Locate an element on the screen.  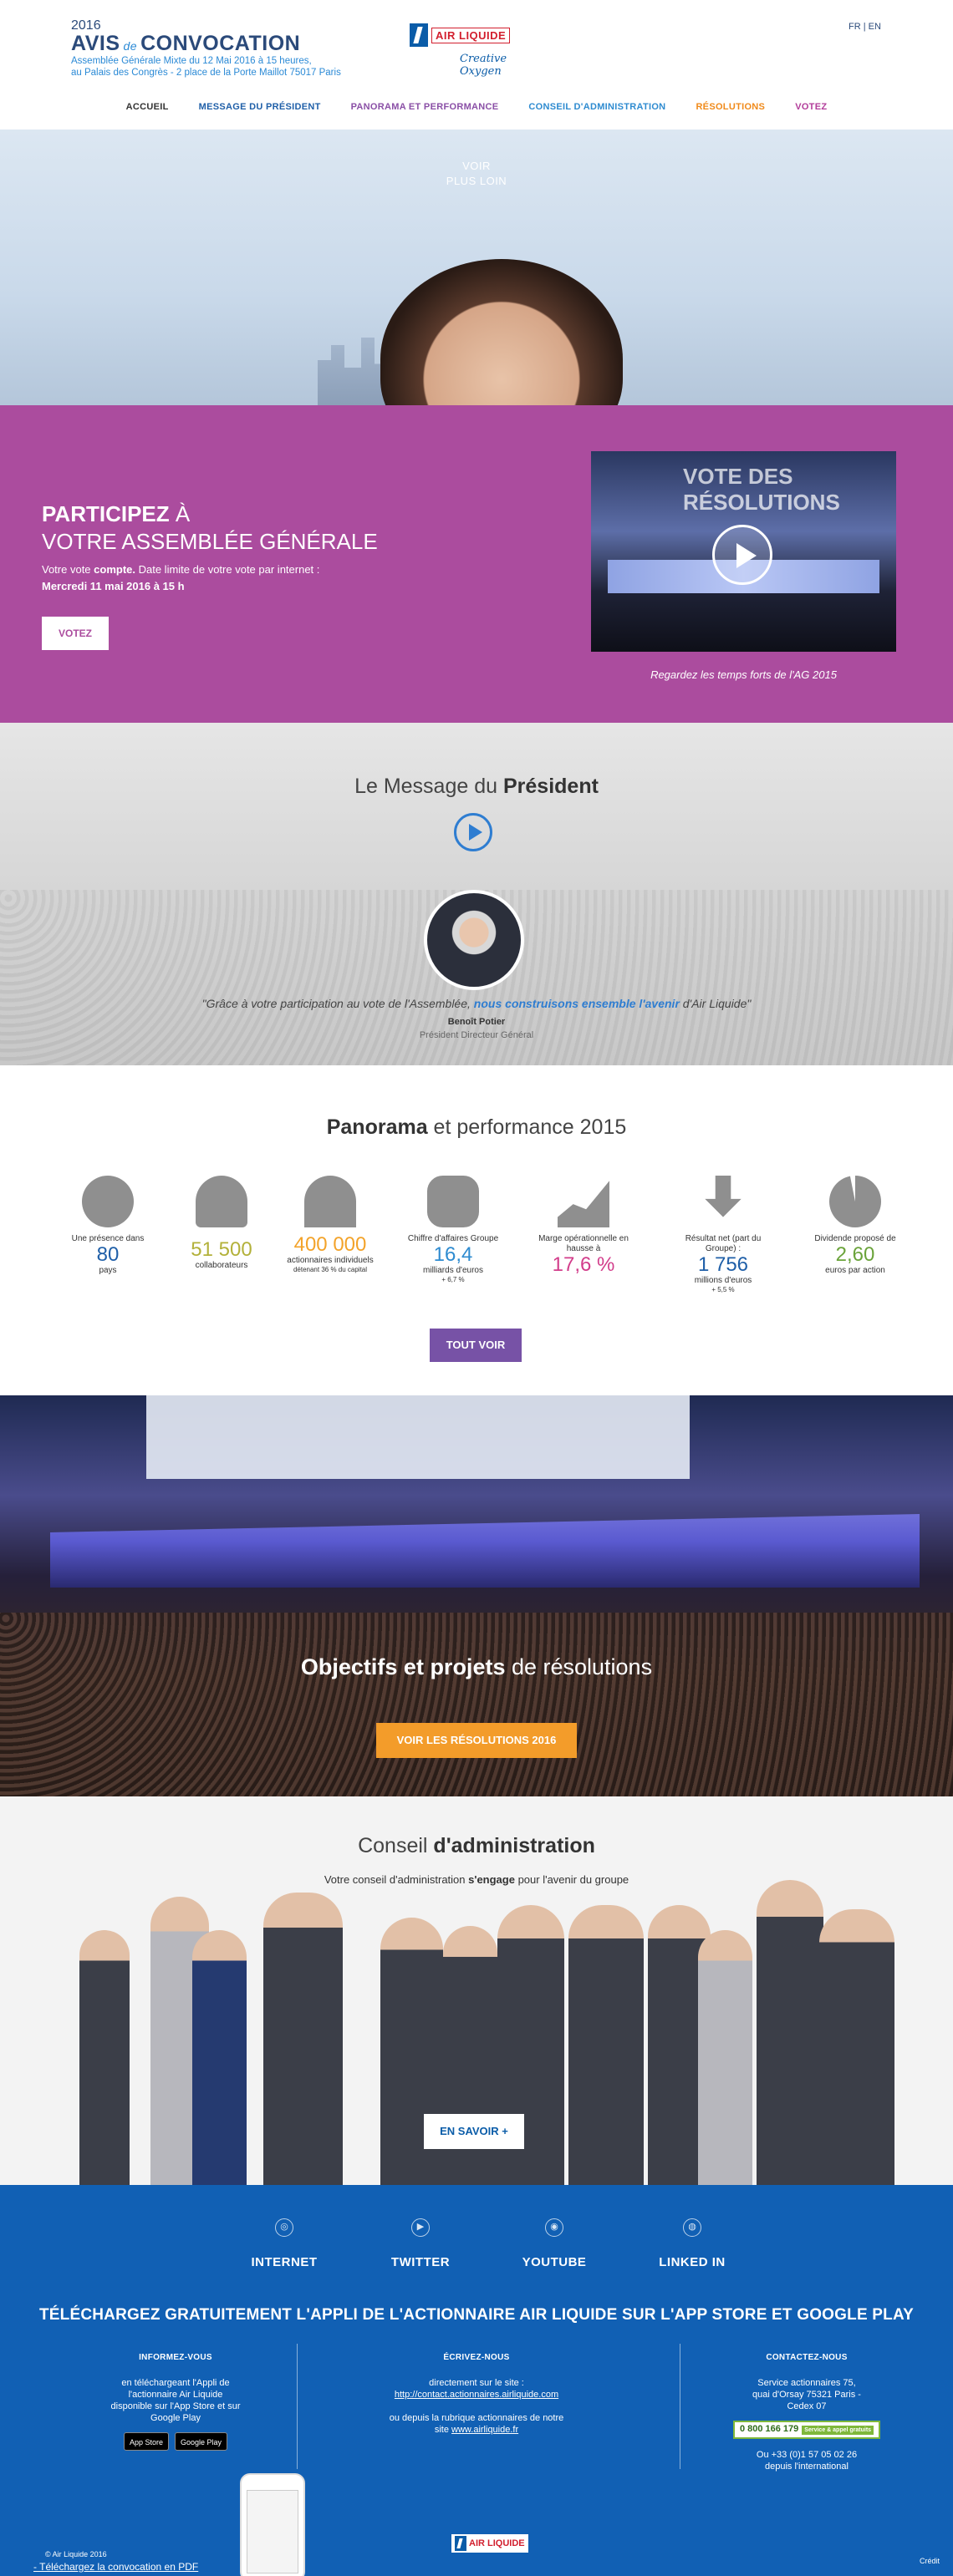
kpi-value: 2,60 is located at coordinates (855, 1254).